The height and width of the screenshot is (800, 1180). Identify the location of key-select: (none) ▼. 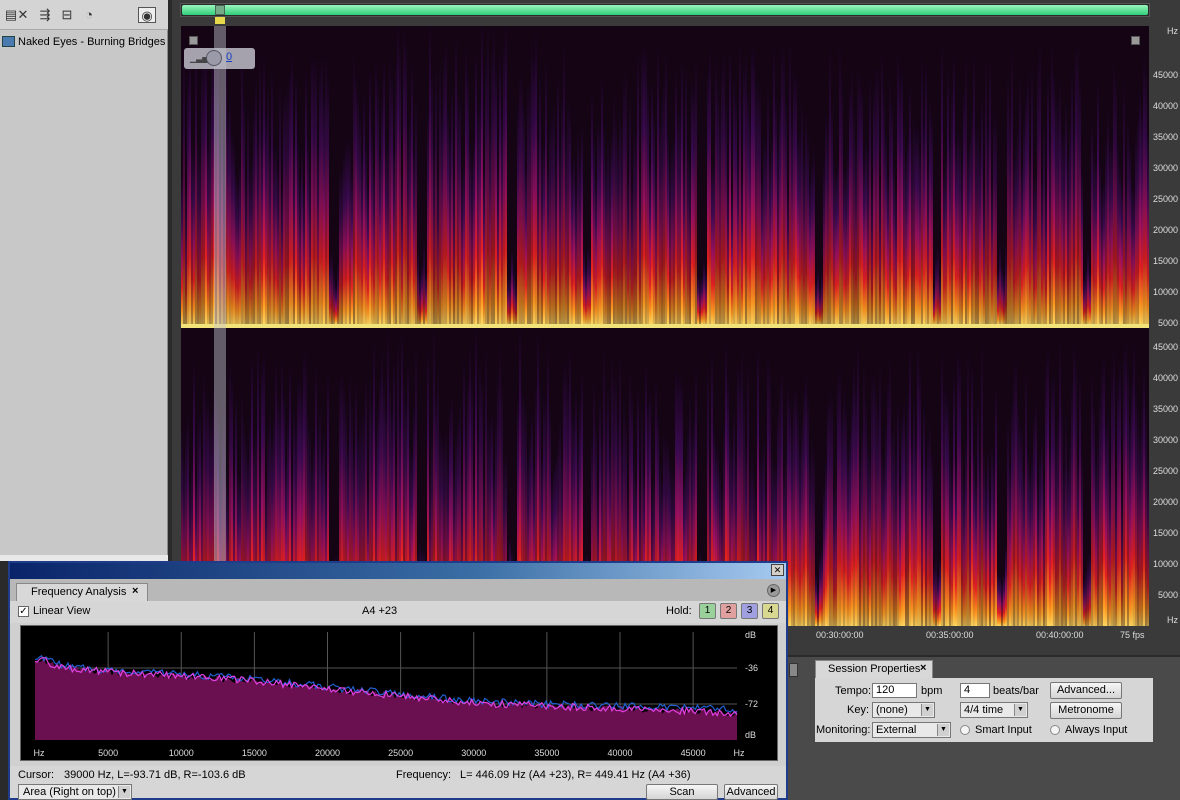
(903, 710).